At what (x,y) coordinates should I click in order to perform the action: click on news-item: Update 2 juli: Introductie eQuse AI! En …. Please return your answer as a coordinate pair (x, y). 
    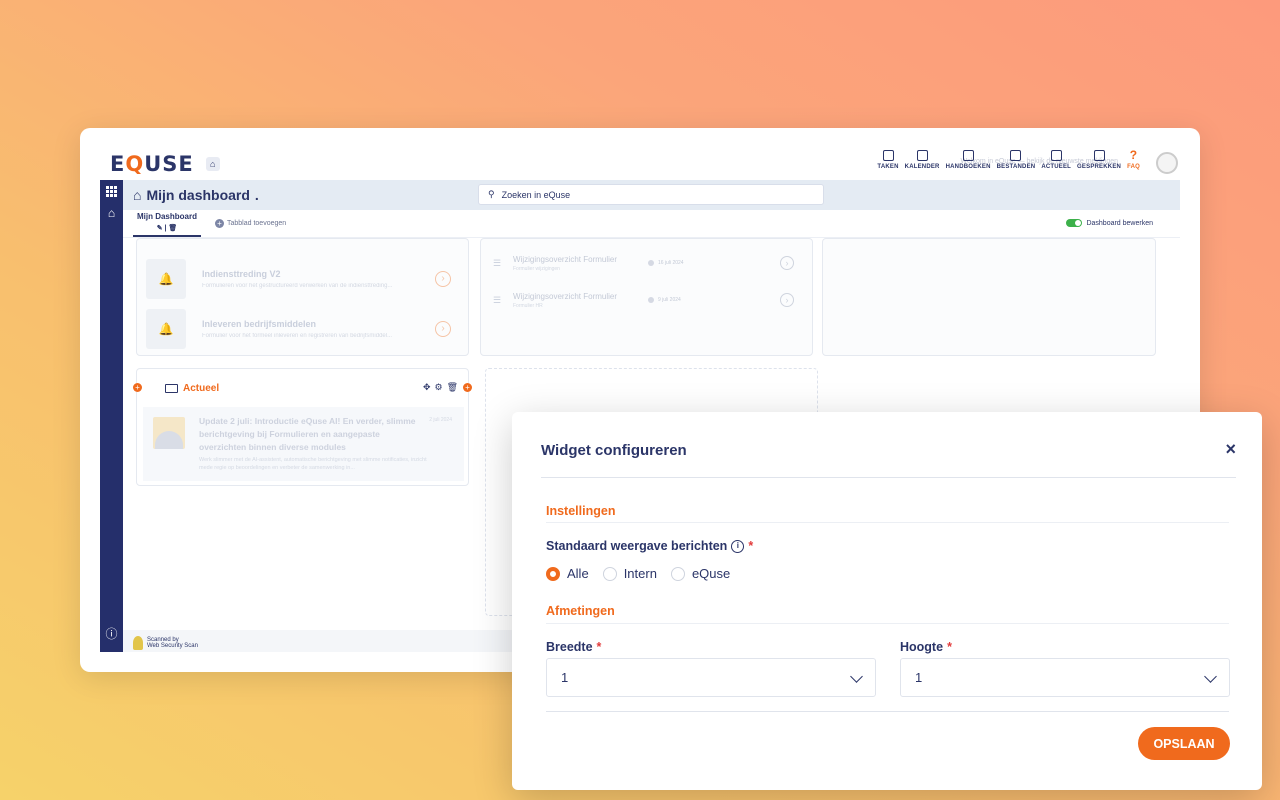
    Looking at the image, I should click on (303, 444).